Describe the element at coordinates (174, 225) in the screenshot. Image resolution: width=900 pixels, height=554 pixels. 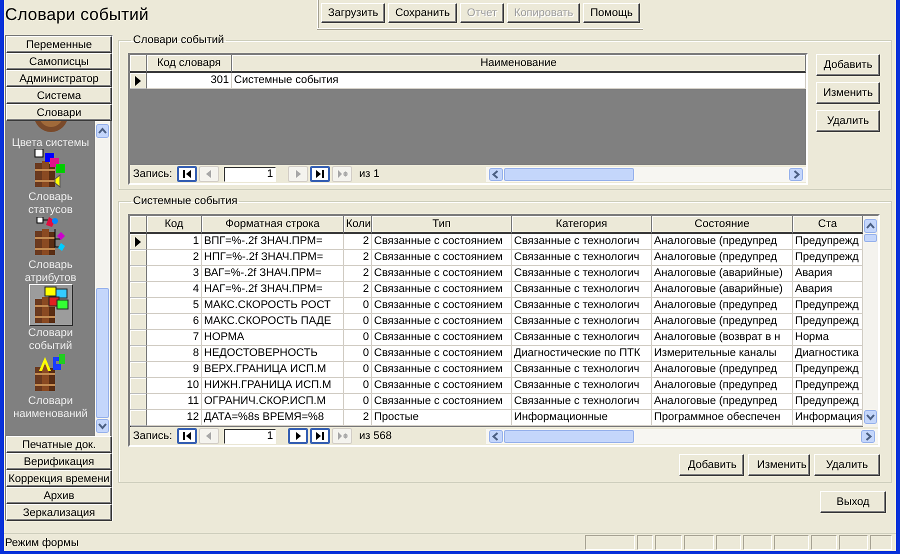
I see `column-header: Код` at that location.